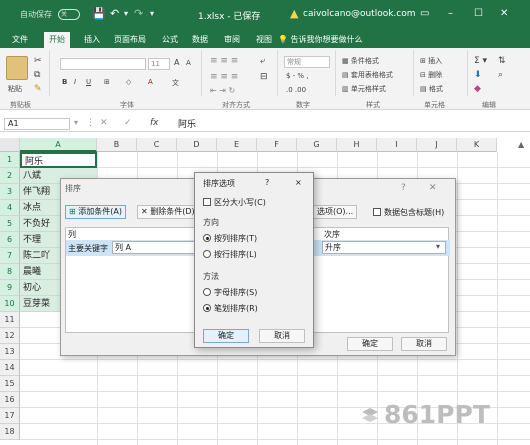  What do you see at coordinates (480, 61) in the screenshot?
I see `autosum-icon: Σ ▾` at bounding box center [480, 61].